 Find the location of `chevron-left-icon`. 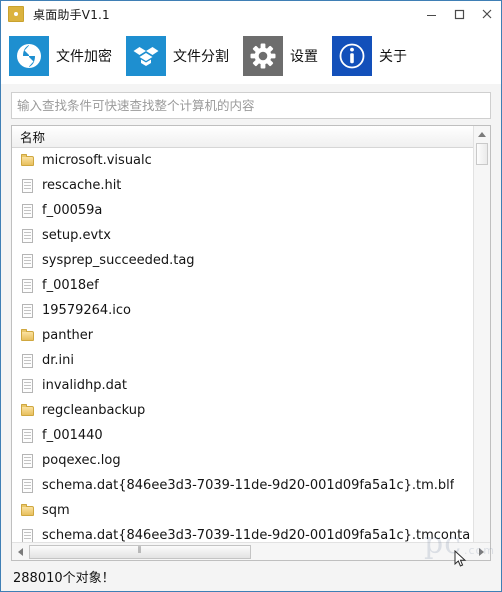

chevron-left-icon is located at coordinates (20, 551).